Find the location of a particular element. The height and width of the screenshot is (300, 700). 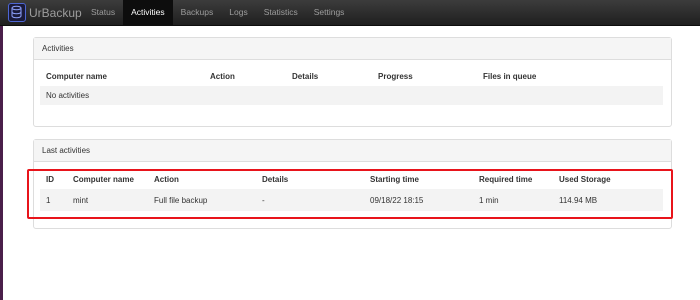

brand-name: UrBackup is located at coordinates (55, 12).